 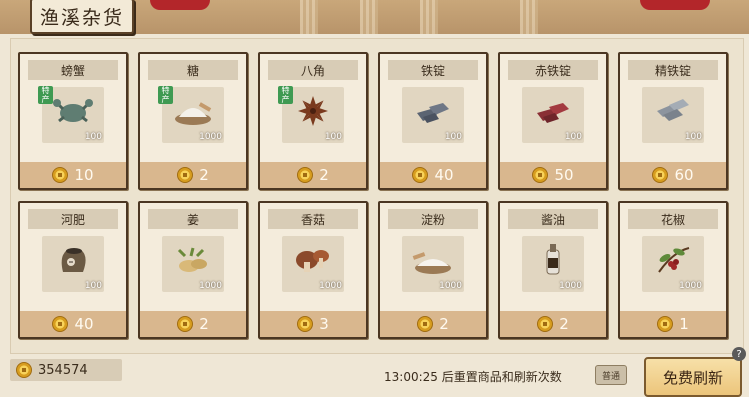 What do you see at coordinates (553, 111) in the screenshot?
I see `red-iron-ingot-icon` at bounding box center [553, 111].